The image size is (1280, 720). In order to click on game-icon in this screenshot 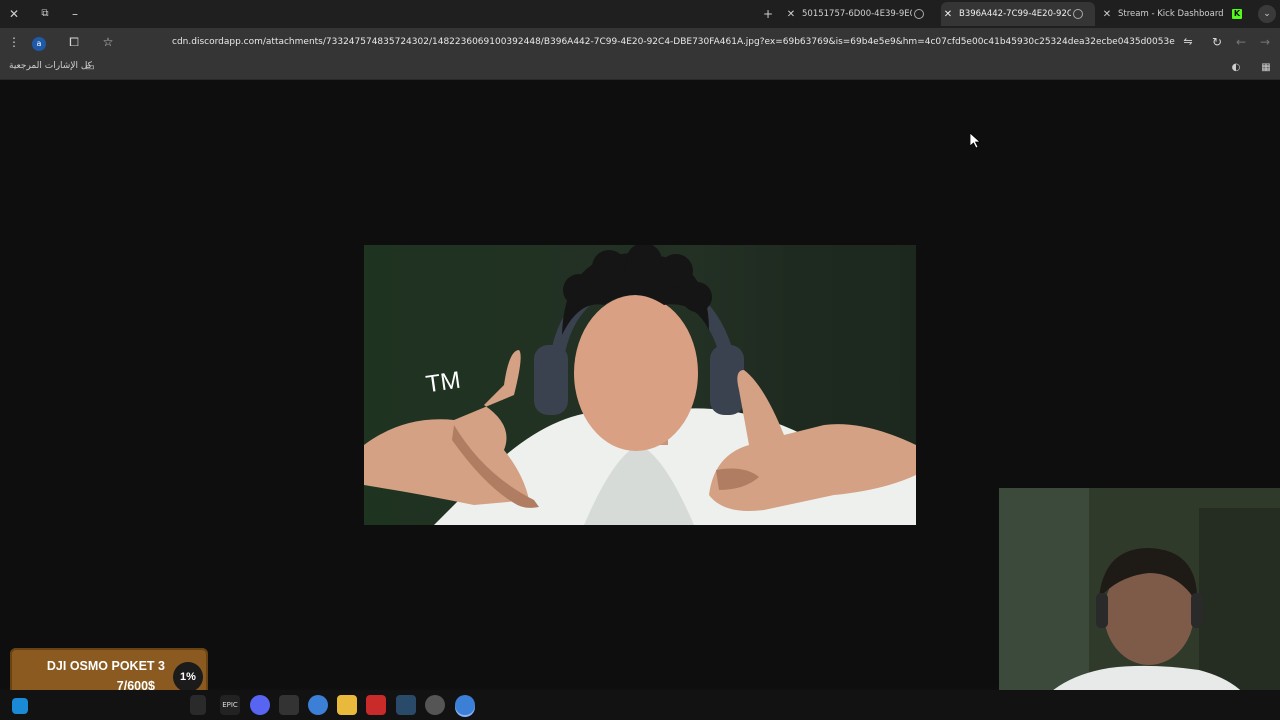, I will do `click(435, 705)`.